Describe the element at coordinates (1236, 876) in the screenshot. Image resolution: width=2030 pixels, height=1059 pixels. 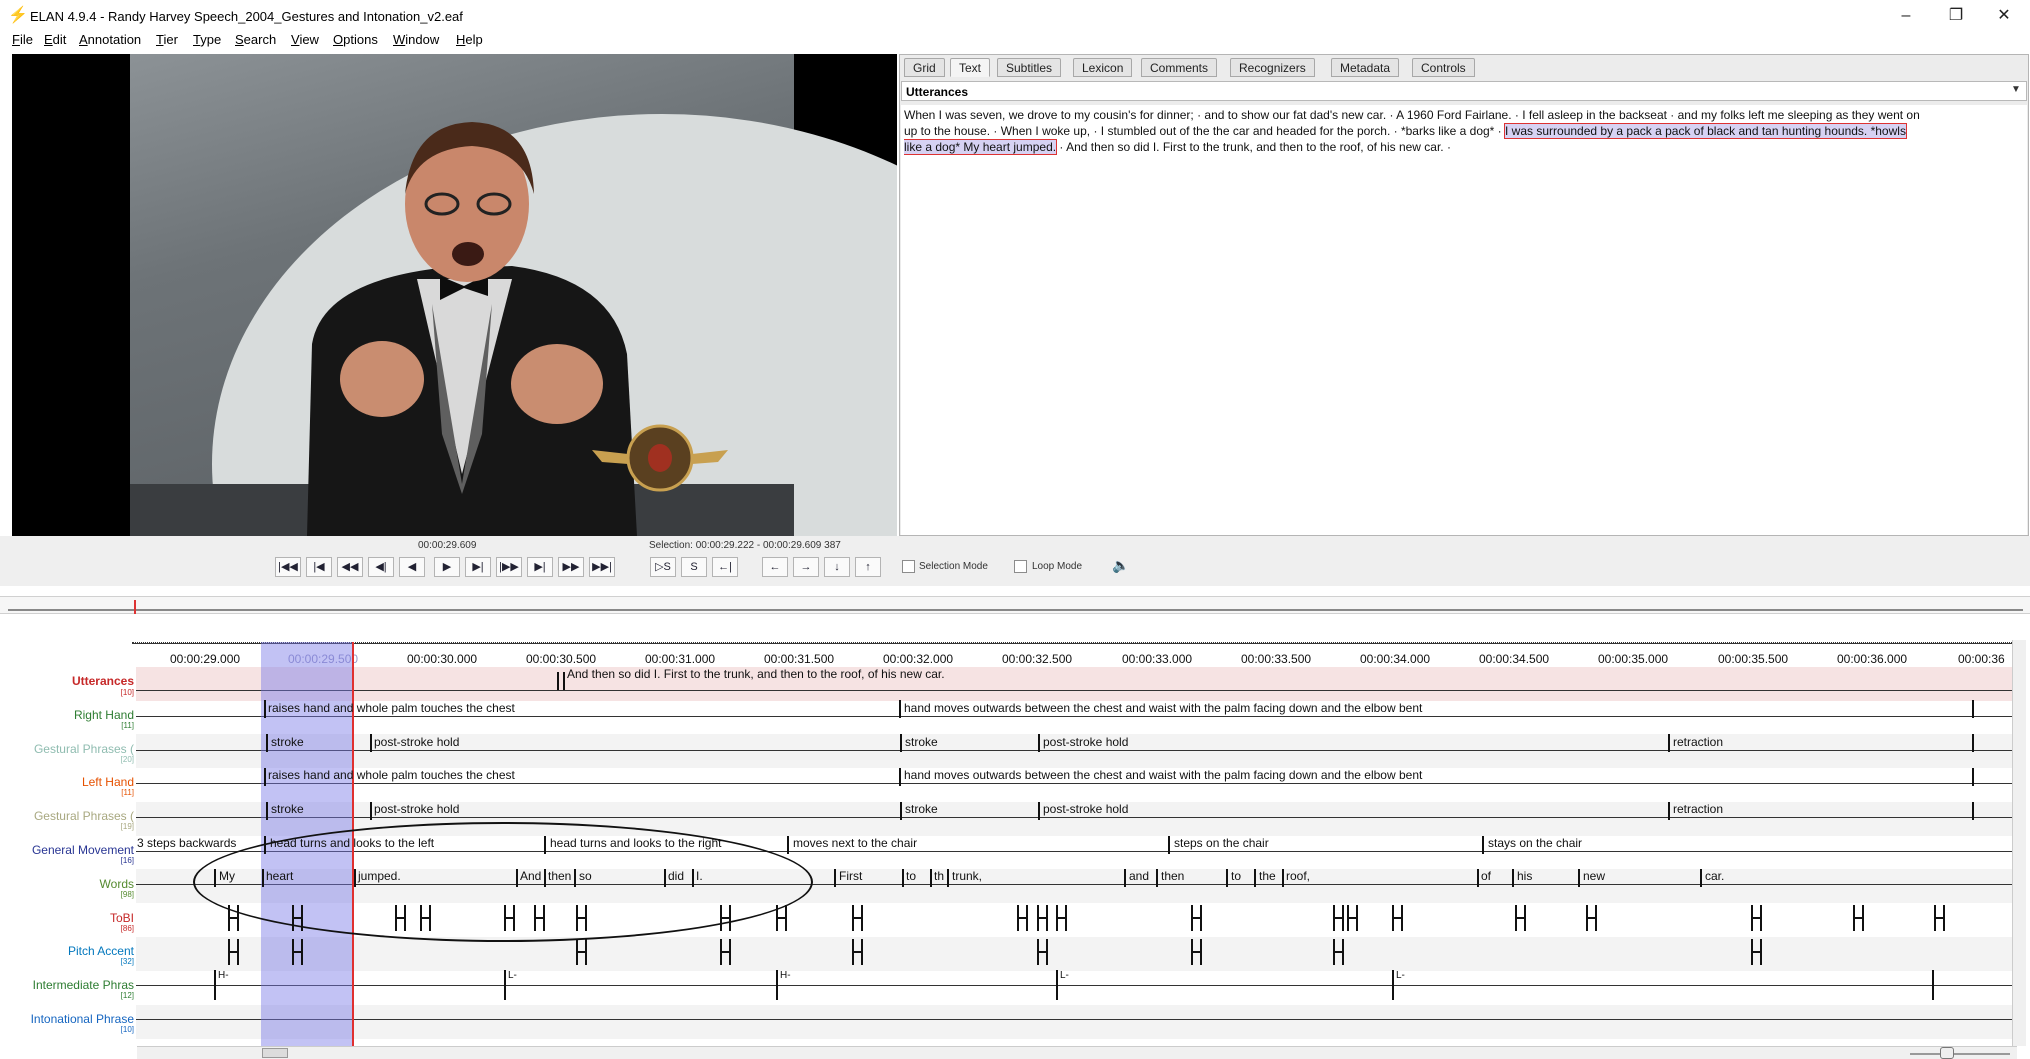
I see `annotation-word: to` at that location.